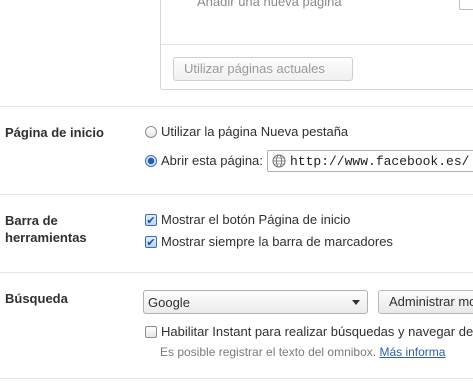 The width and height of the screenshot is (473, 392). What do you see at coordinates (356, 302) in the screenshot?
I see `chevron-down-icon` at bounding box center [356, 302].